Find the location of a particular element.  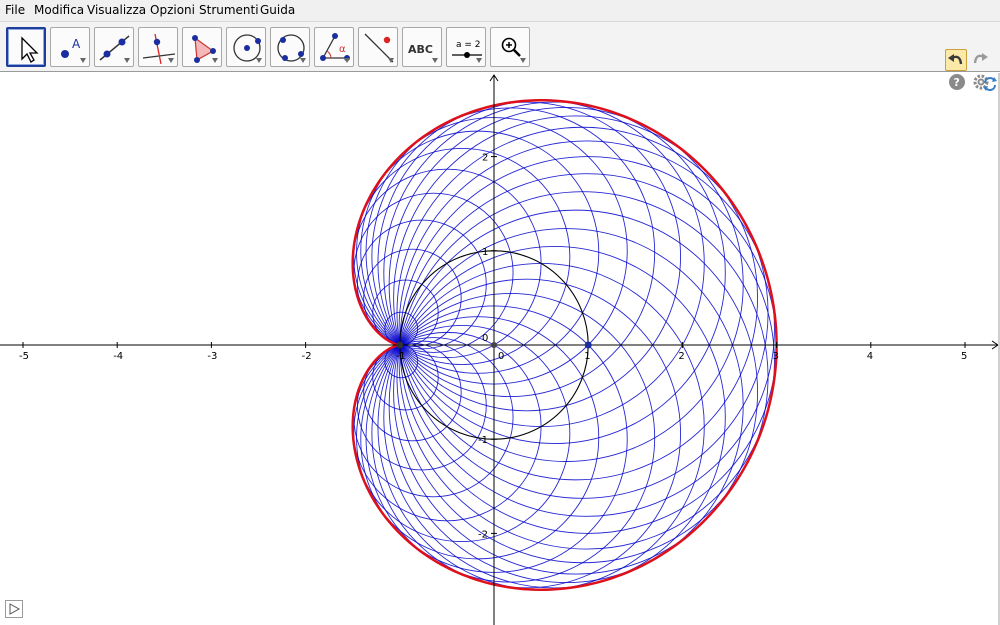

menu-opzioni: Opzioni is located at coordinates (172, 10).